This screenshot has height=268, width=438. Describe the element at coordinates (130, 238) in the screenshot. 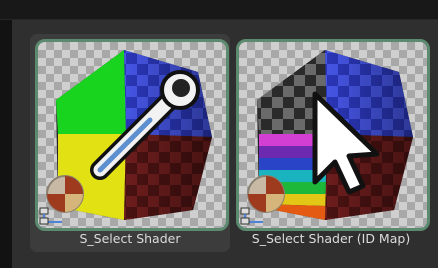

I see `asset-label: S_Select Shader` at that location.